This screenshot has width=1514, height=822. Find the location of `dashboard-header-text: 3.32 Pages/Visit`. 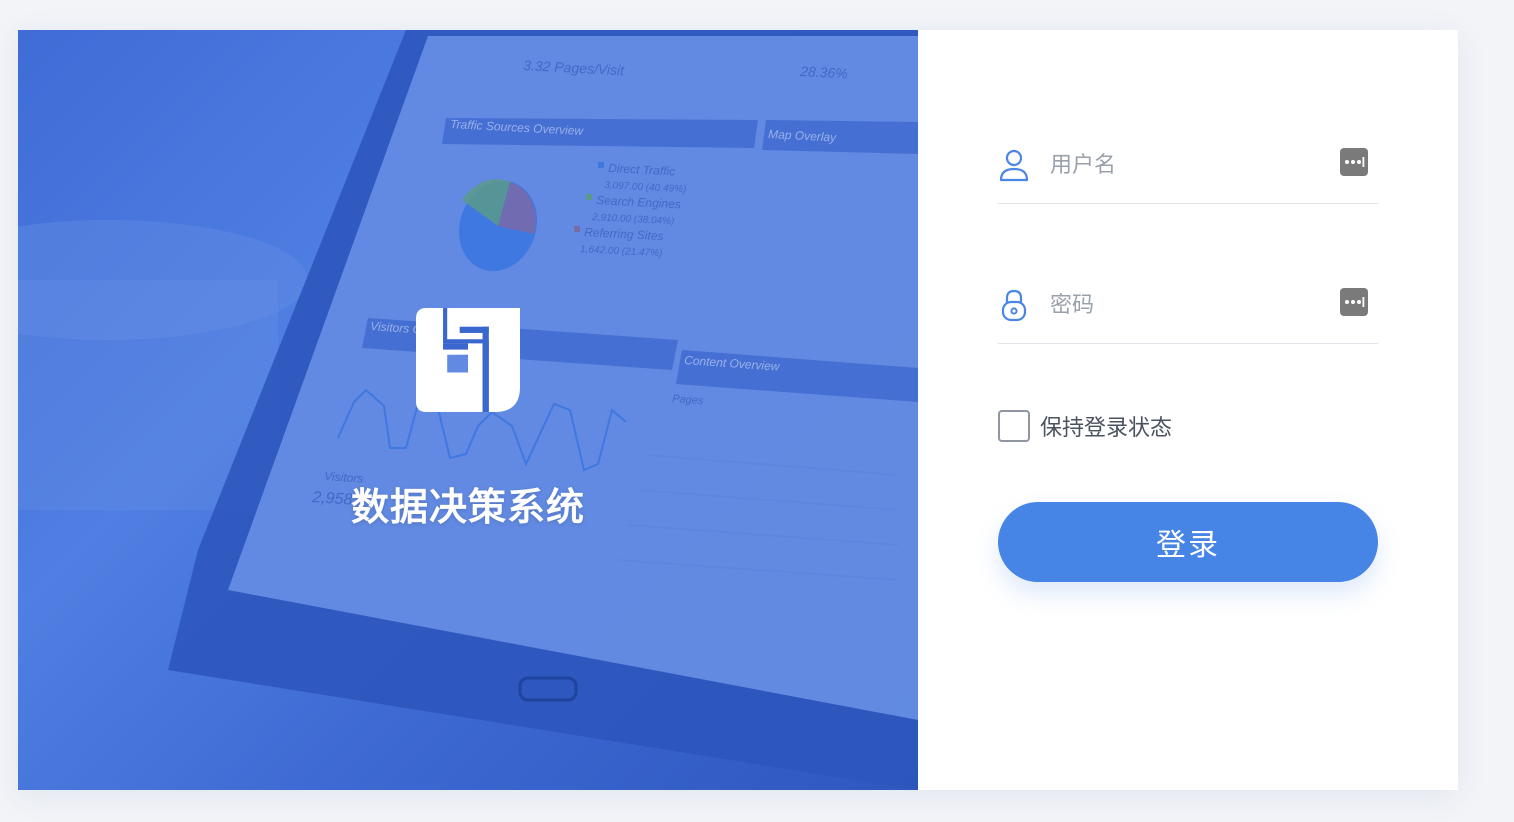

dashboard-header-text: 3.32 Pages/Visit is located at coordinates (574, 67).